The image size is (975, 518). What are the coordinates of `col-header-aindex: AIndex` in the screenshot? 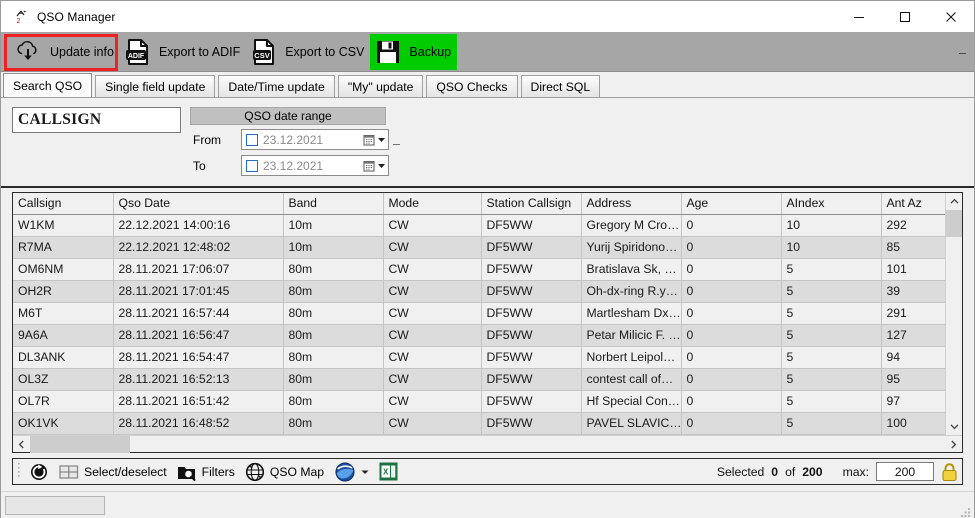 It's located at (831, 204).